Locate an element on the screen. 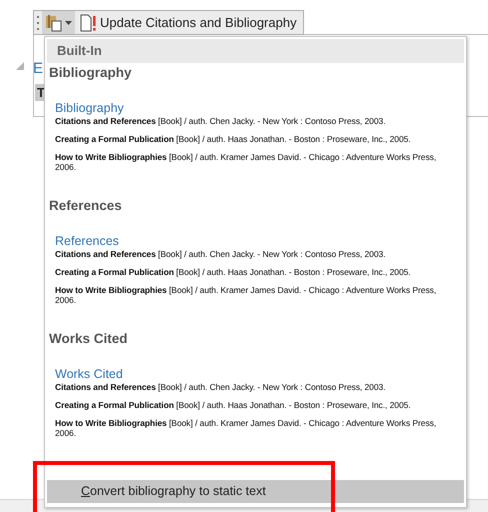 This screenshot has height=512, width=488. preview-title: References is located at coordinates (87, 241).